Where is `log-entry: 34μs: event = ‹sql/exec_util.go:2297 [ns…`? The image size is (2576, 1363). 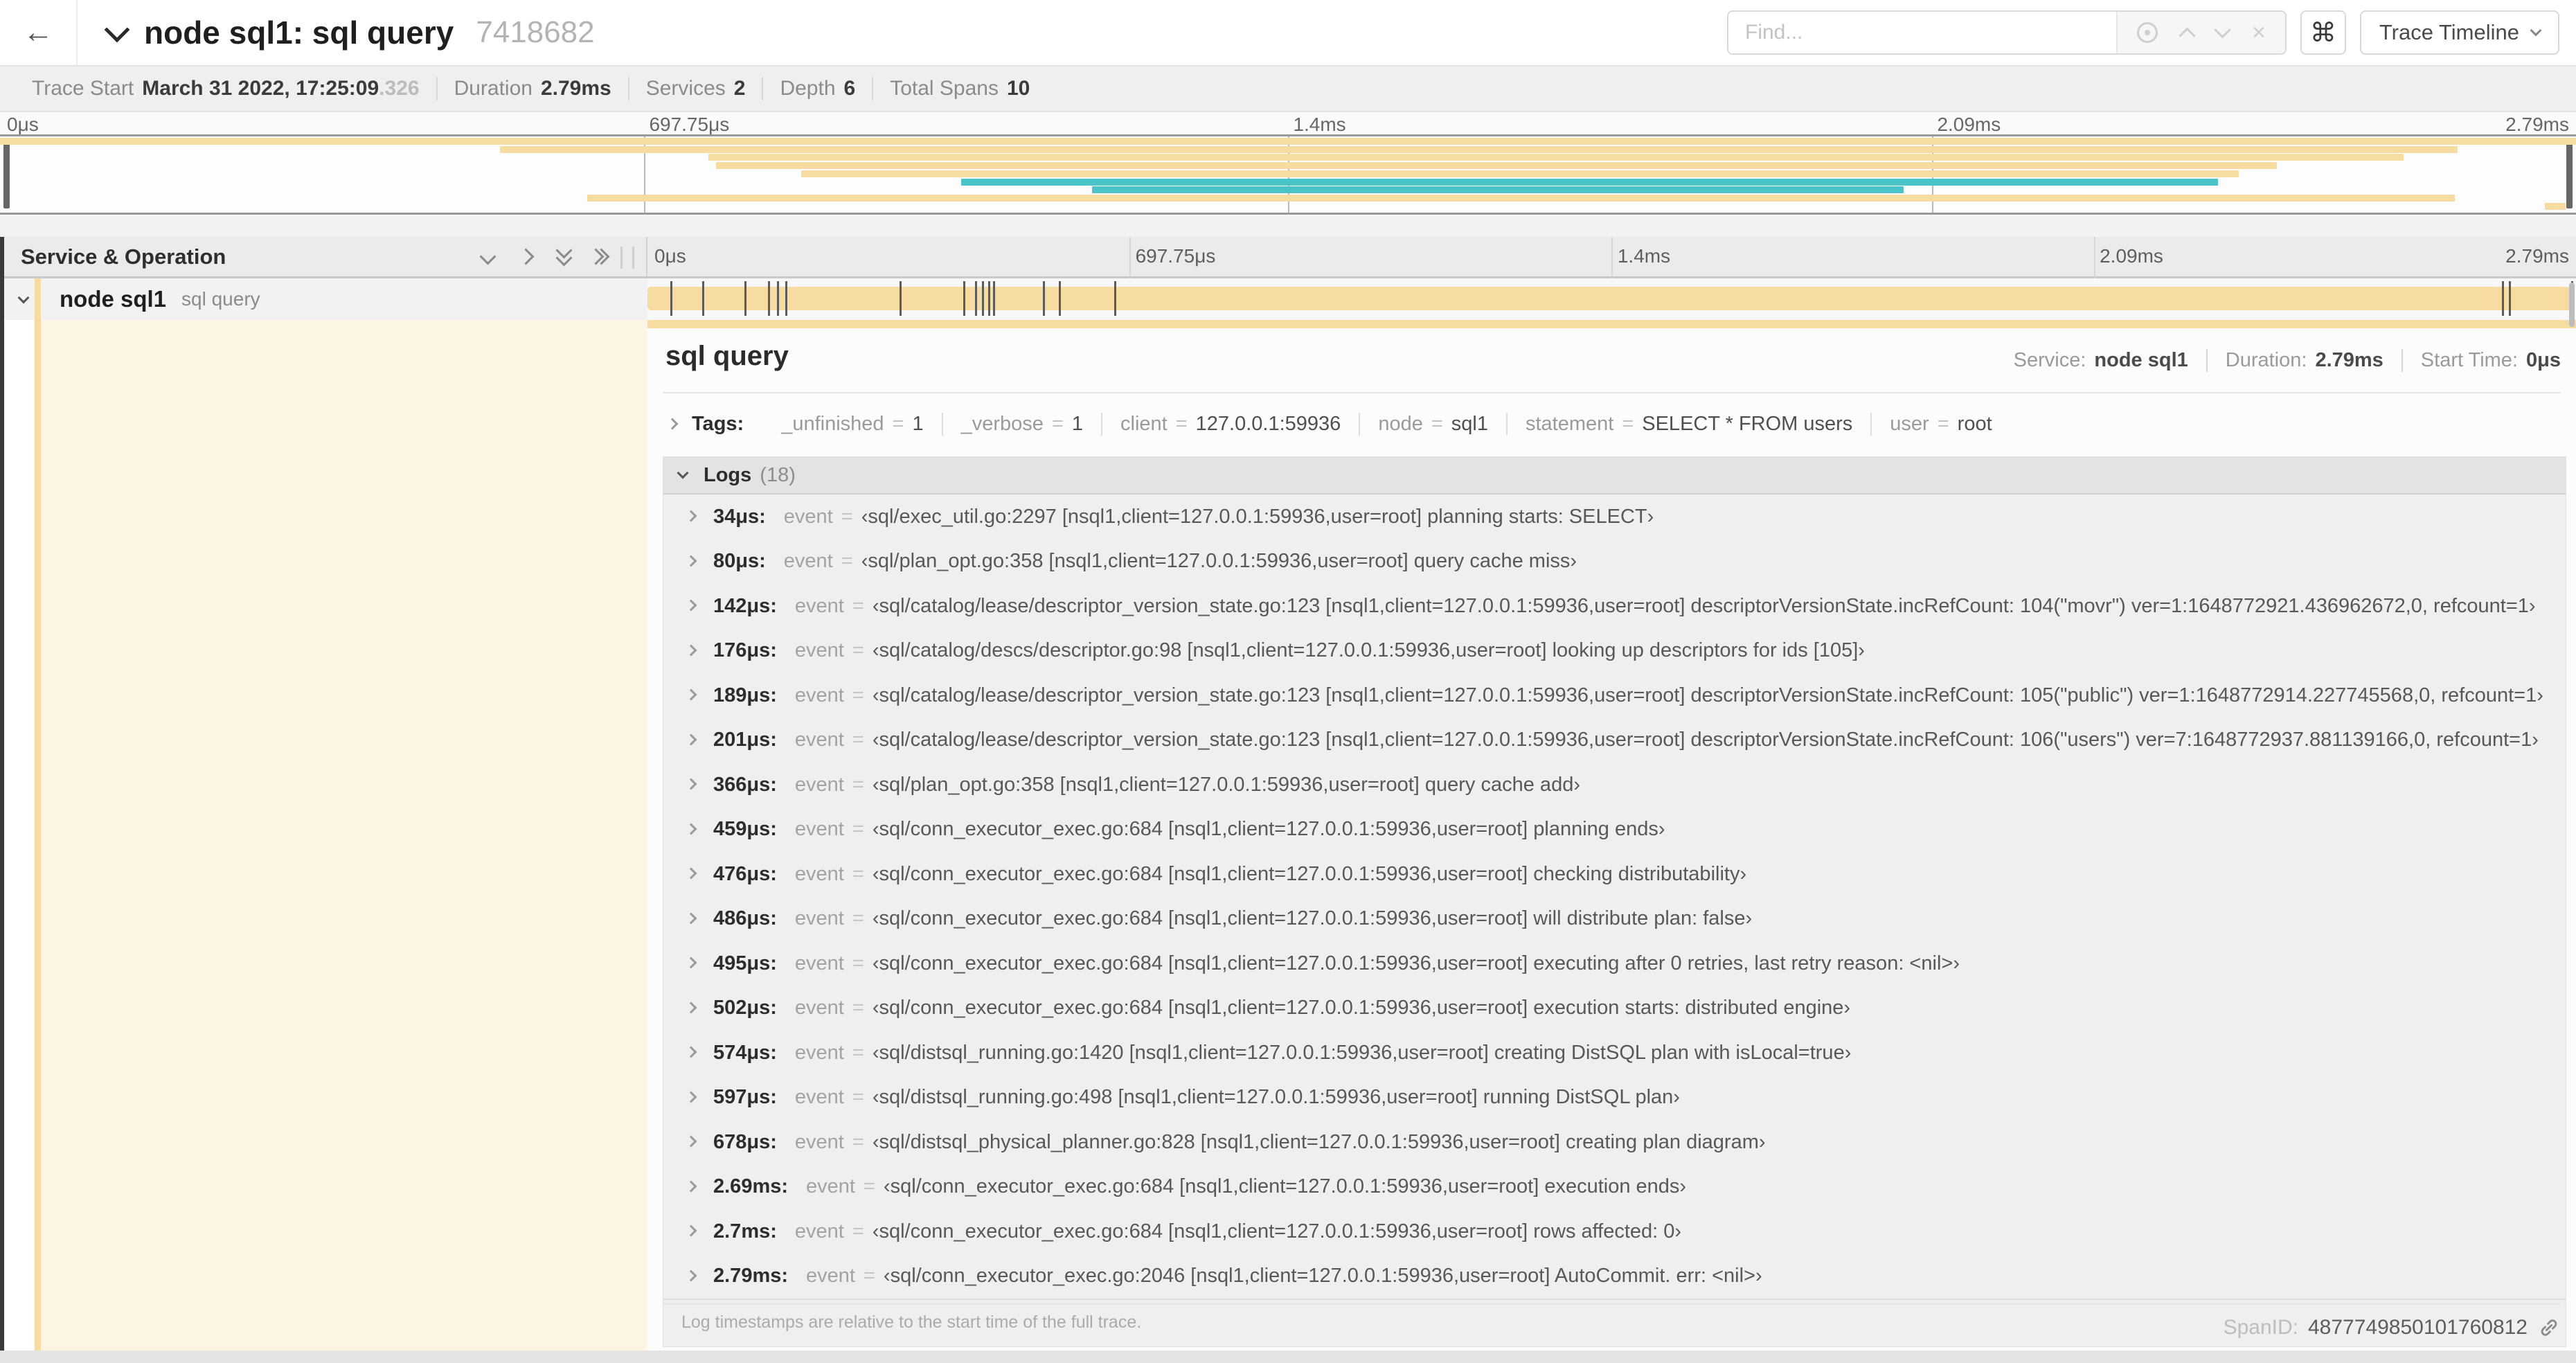 log-entry: 34μs: event = ‹sql/exec_util.go:2297 [ns… is located at coordinates (1615, 517).